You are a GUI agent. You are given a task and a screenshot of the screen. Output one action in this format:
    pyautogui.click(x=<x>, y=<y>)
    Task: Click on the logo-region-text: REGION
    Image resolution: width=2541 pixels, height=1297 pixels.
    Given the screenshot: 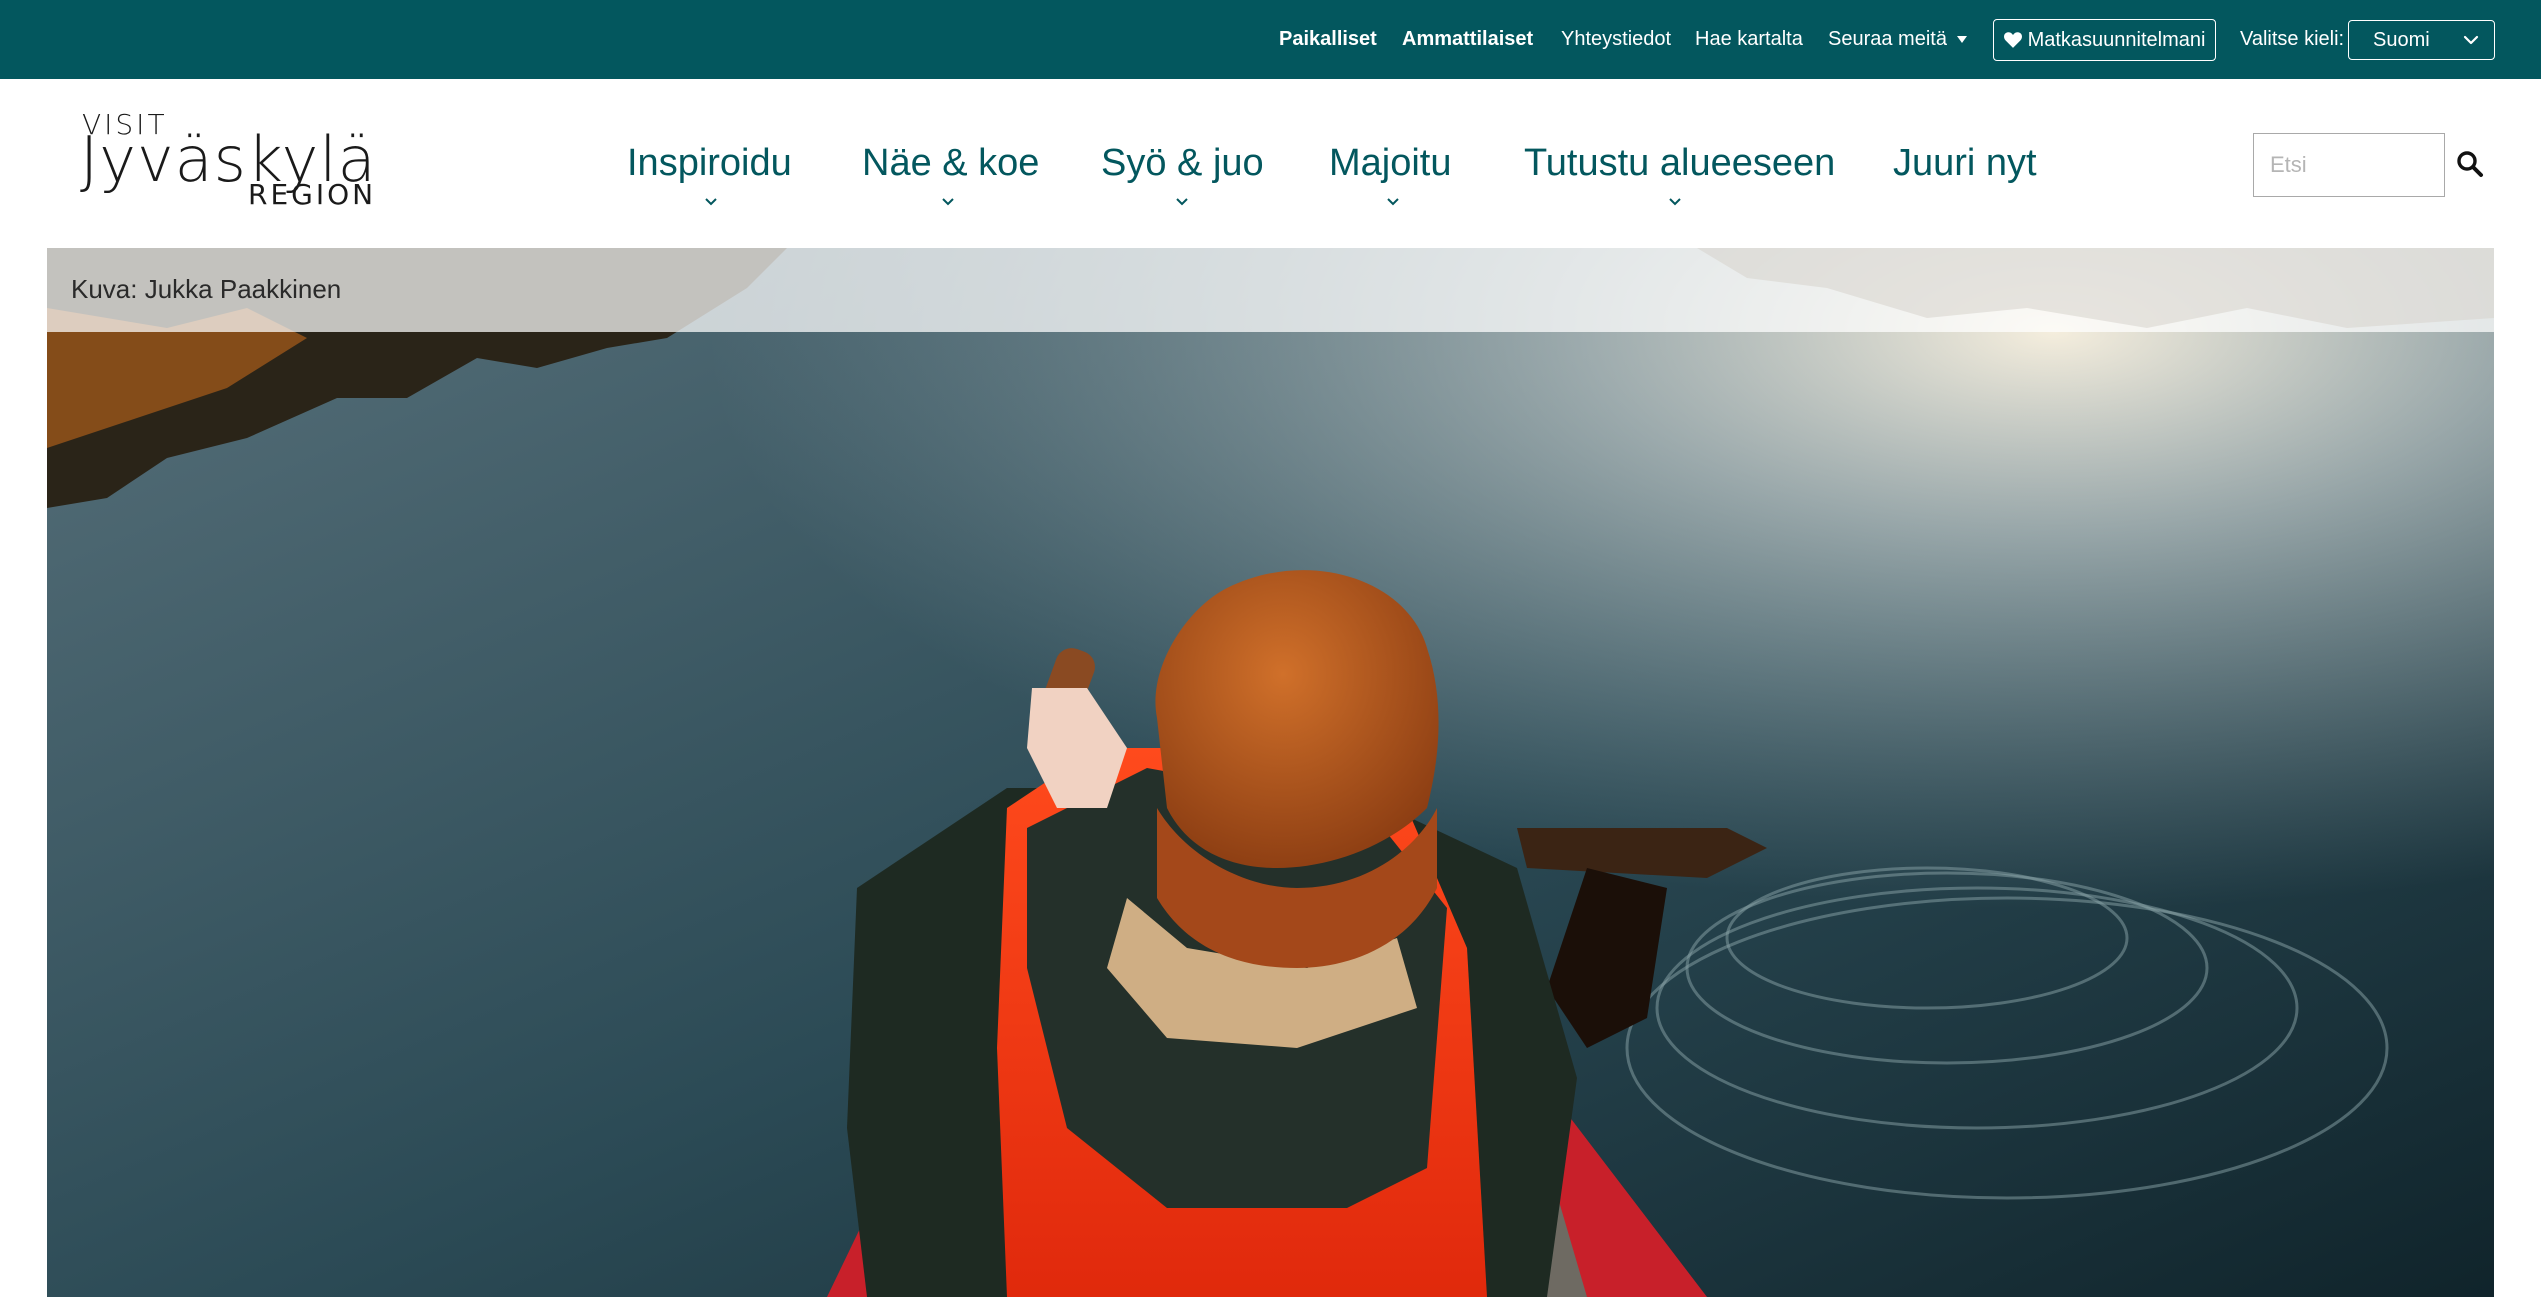 What is the action you would take?
    pyautogui.click(x=312, y=194)
    